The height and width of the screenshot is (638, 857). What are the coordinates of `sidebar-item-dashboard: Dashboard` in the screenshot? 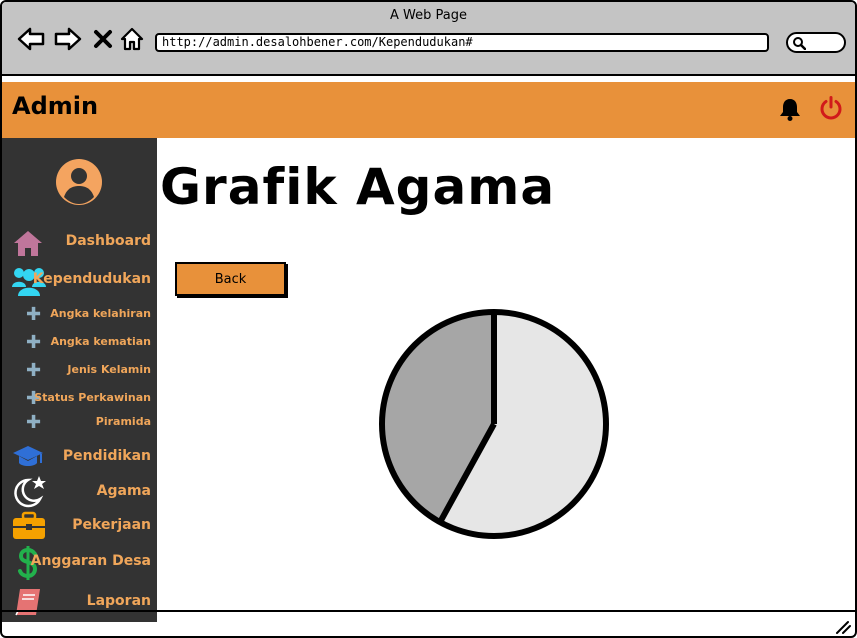 It's located at (79, 242).